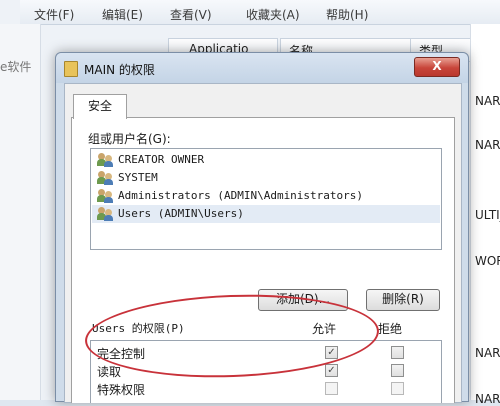 The image size is (500, 406). I want to click on background-type-value: WORD, so click(487, 261).